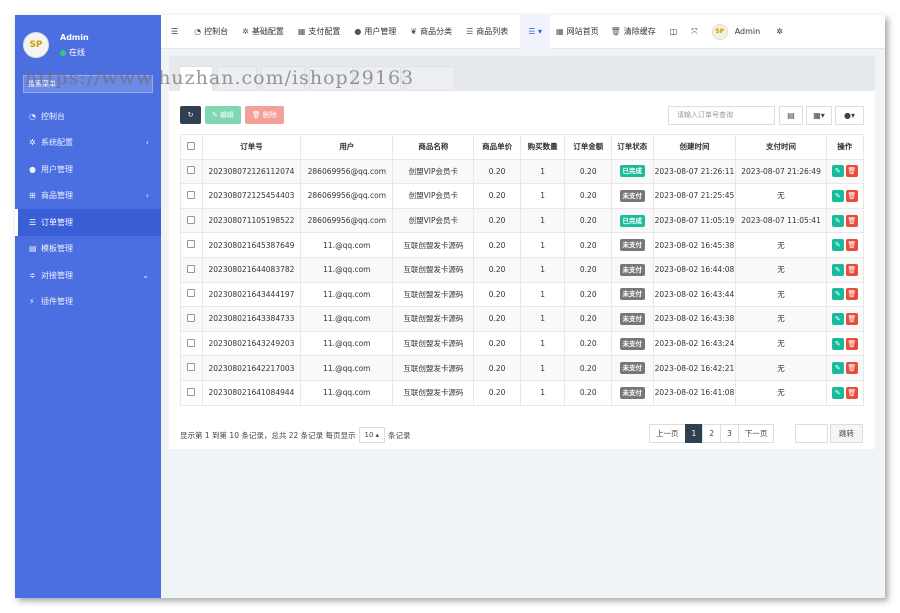 The image size is (900, 613). Describe the element at coordinates (811, 433) in the screenshot. I see `jump-page-input` at that location.